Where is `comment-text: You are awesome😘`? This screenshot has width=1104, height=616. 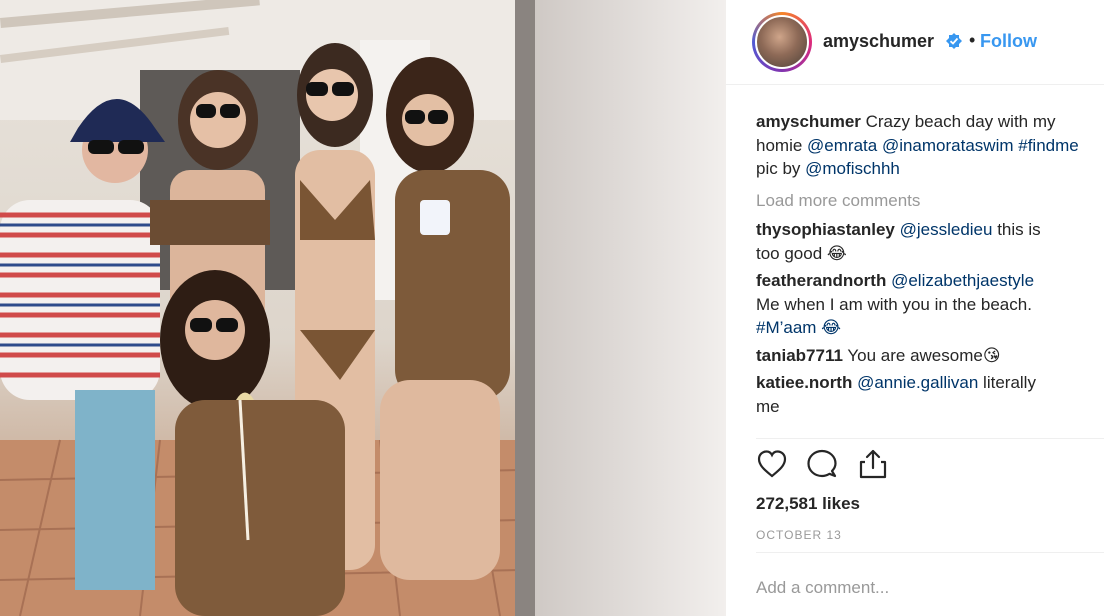 comment-text: You are awesome😘 is located at coordinates (921, 355).